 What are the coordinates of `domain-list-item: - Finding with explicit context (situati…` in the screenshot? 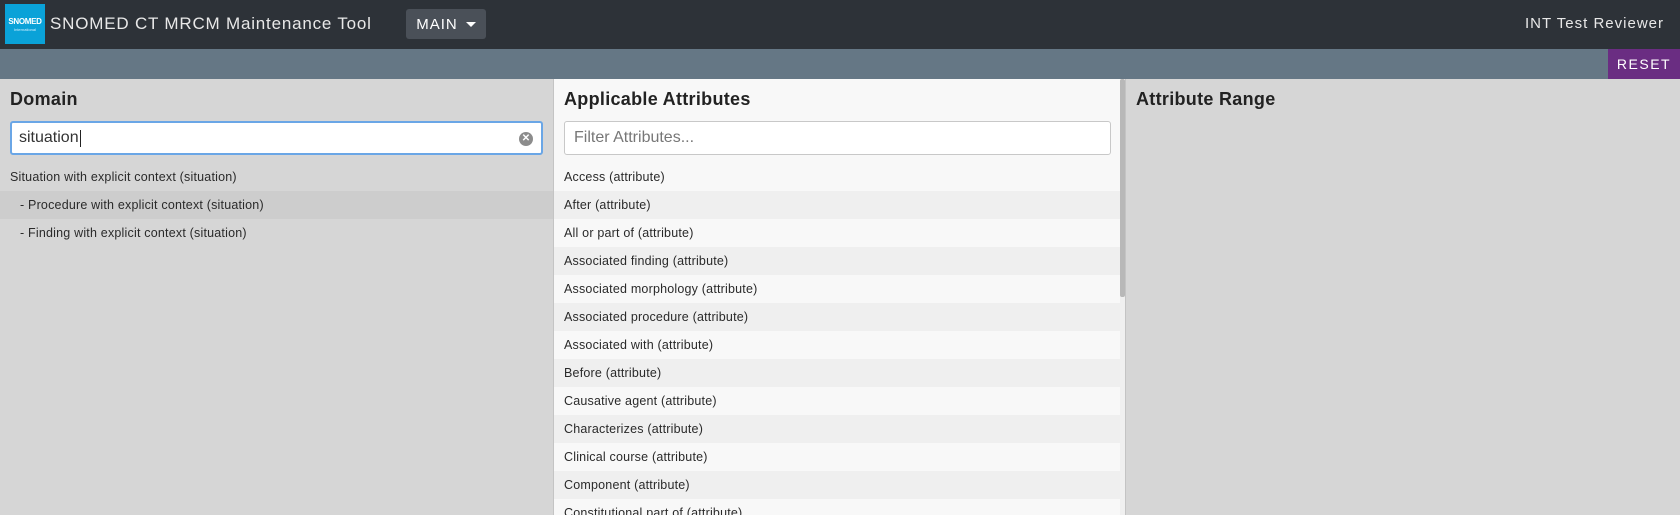 It's located at (276, 233).